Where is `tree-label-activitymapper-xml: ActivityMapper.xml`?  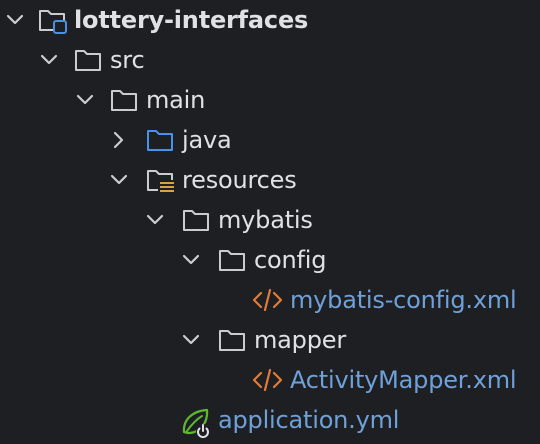 tree-label-activitymapper-xml: ActivityMapper.xml is located at coordinates (403, 380).